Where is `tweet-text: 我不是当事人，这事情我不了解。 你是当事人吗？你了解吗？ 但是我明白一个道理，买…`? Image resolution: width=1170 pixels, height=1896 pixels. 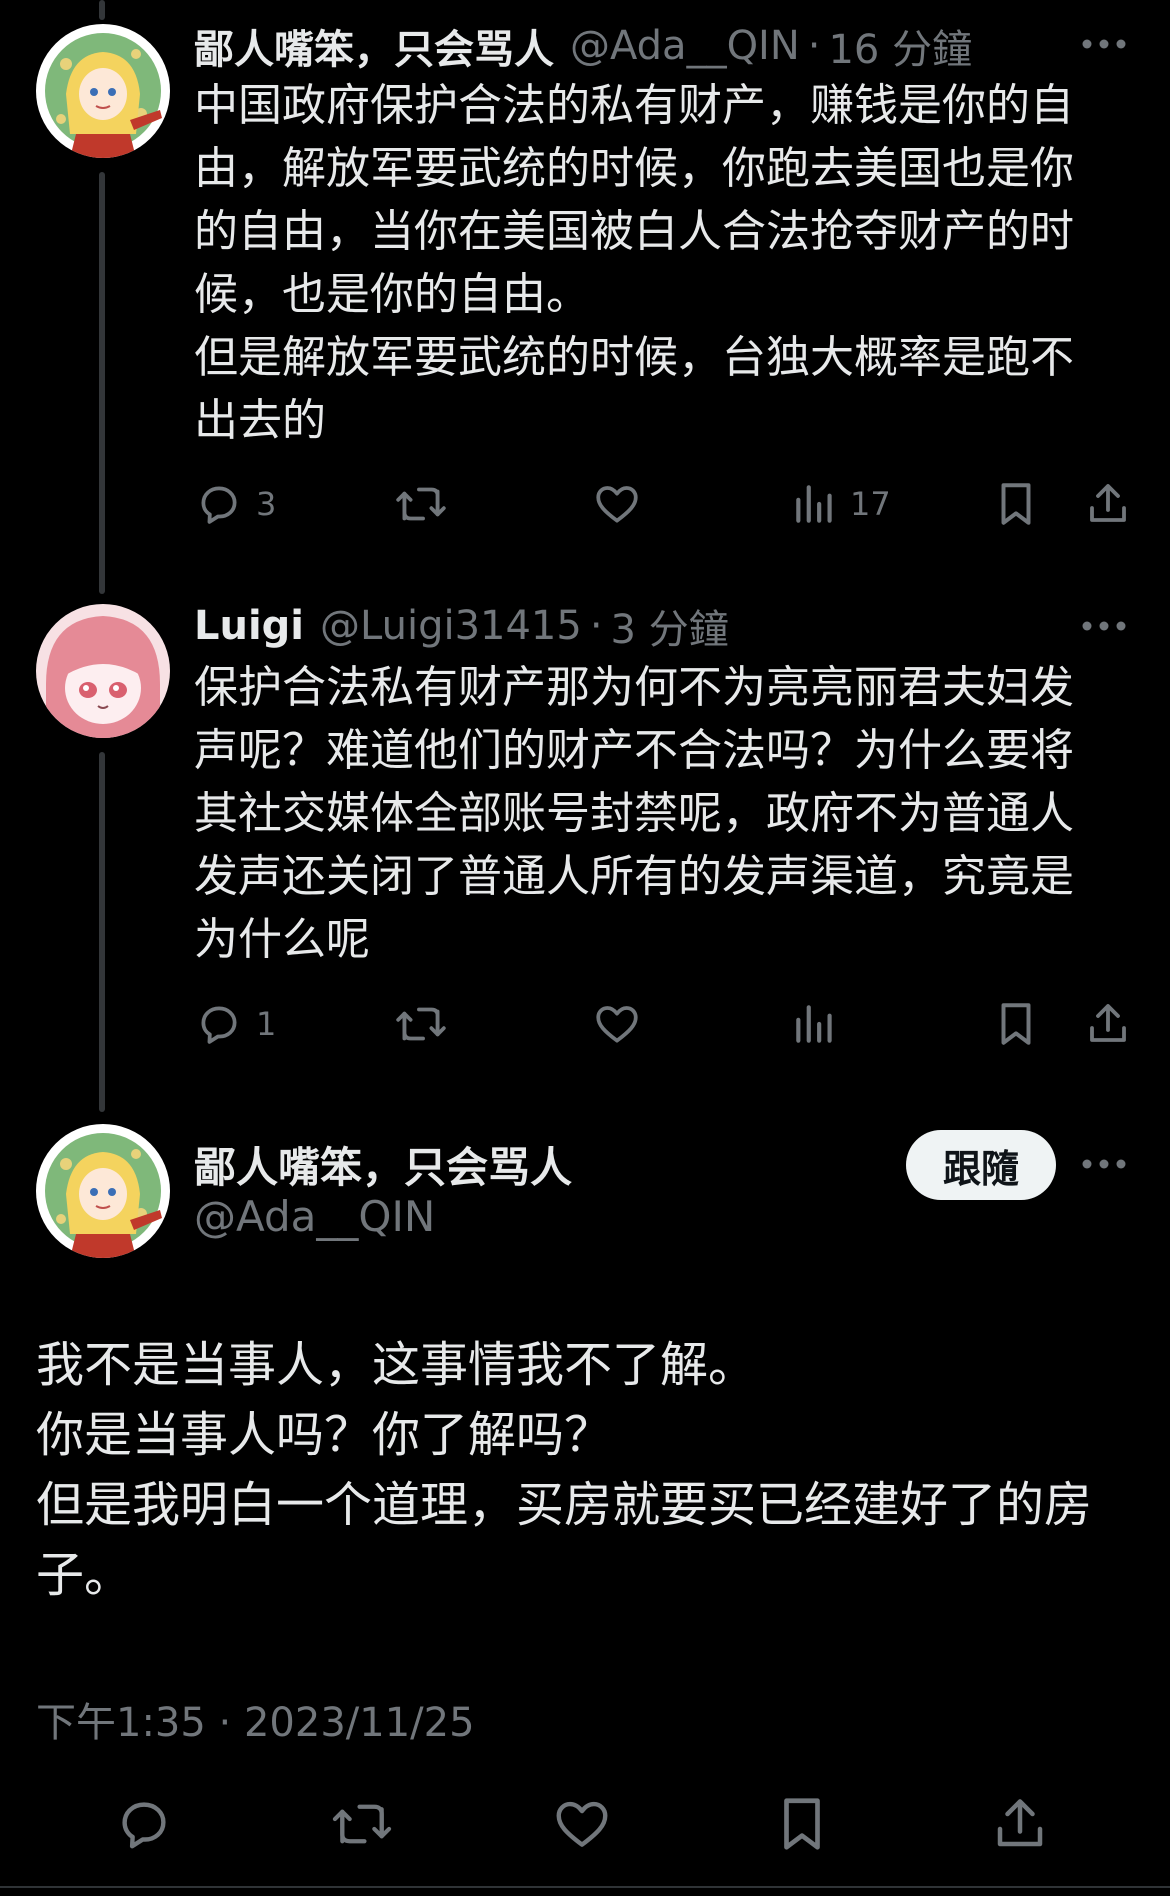 tweet-text: 我不是当事人，这事情我不了解。 你是当事人吗？你了解吗？ 但是我明白一个道理，买… is located at coordinates (576, 1470).